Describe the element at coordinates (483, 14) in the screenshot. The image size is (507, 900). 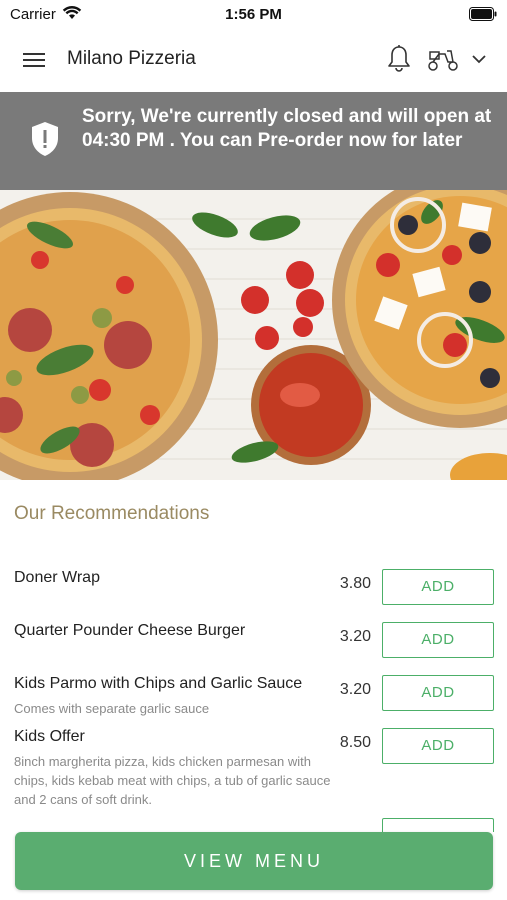
I see `battery-icon` at that location.